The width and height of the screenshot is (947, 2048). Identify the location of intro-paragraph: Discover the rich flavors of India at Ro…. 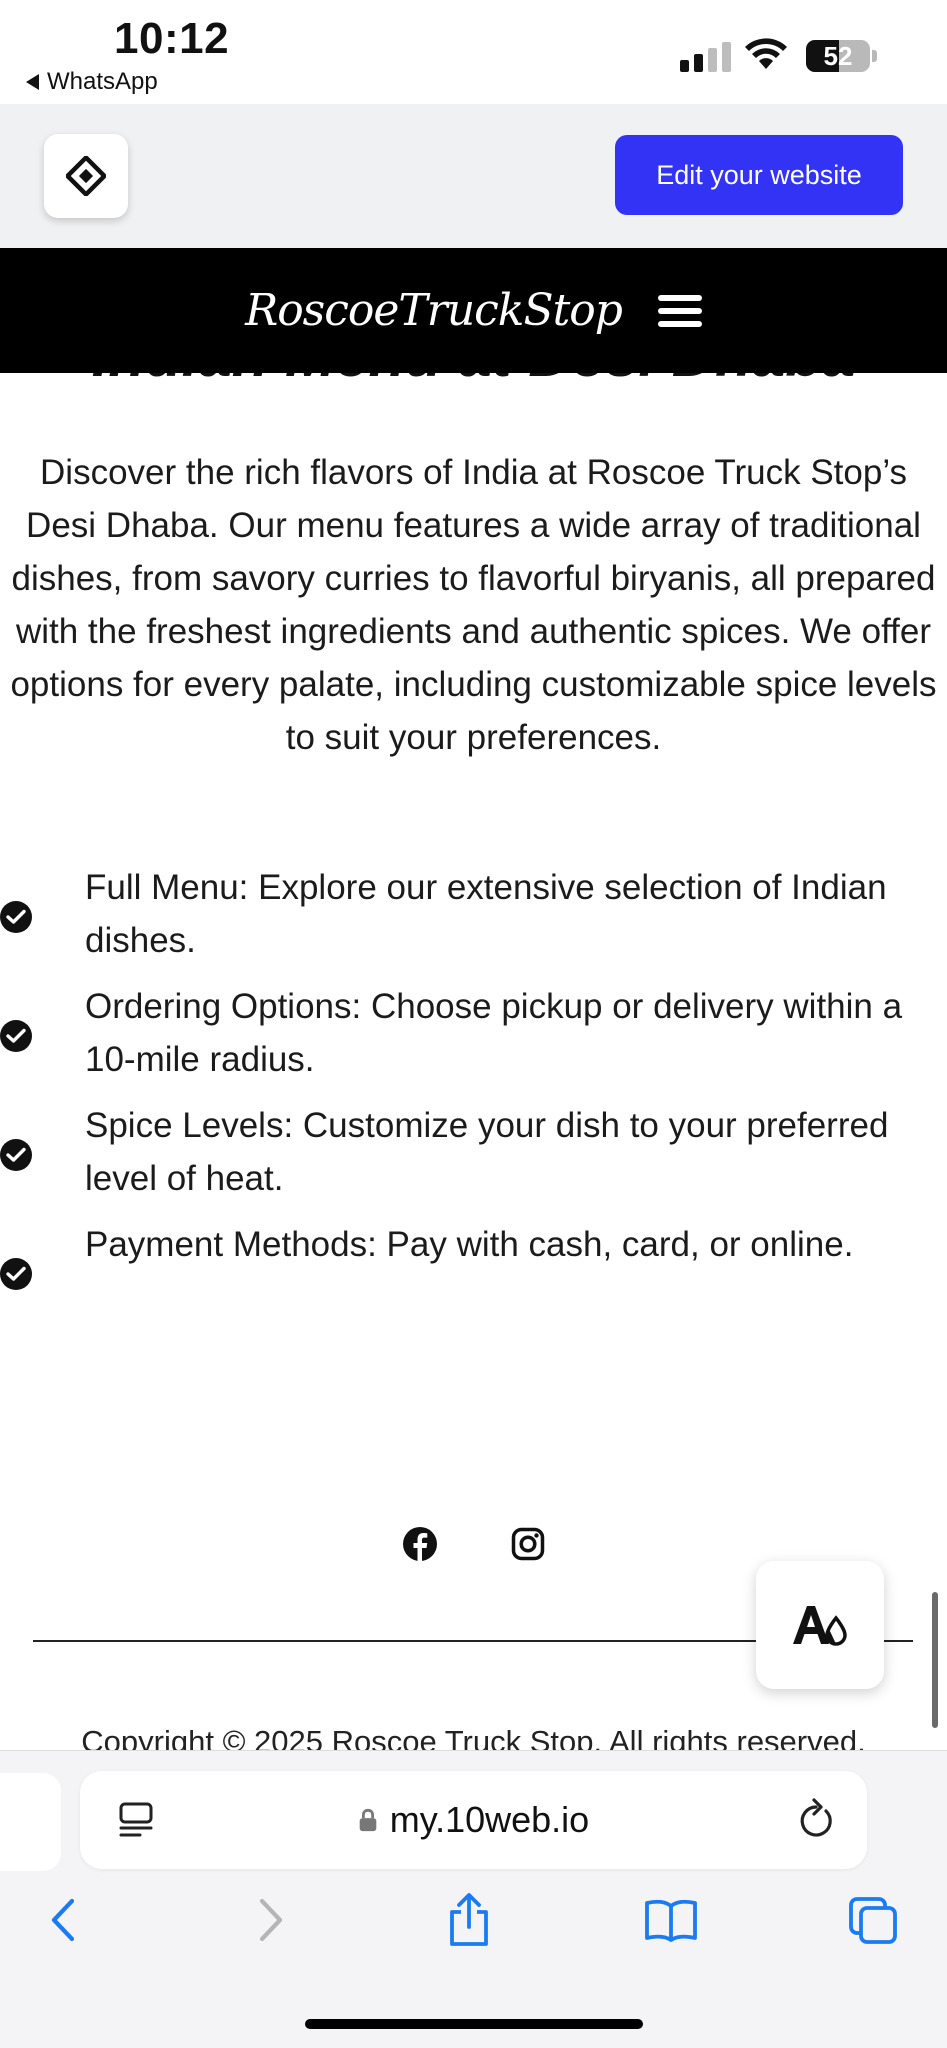
(473, 605).